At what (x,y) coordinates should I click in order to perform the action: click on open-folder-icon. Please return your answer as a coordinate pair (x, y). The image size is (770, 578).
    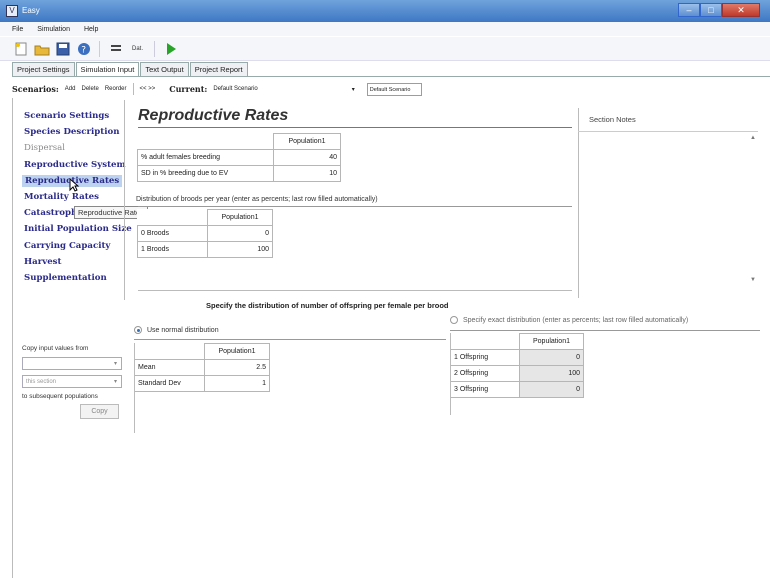
    Looking at the image, I should click on (41, 48).